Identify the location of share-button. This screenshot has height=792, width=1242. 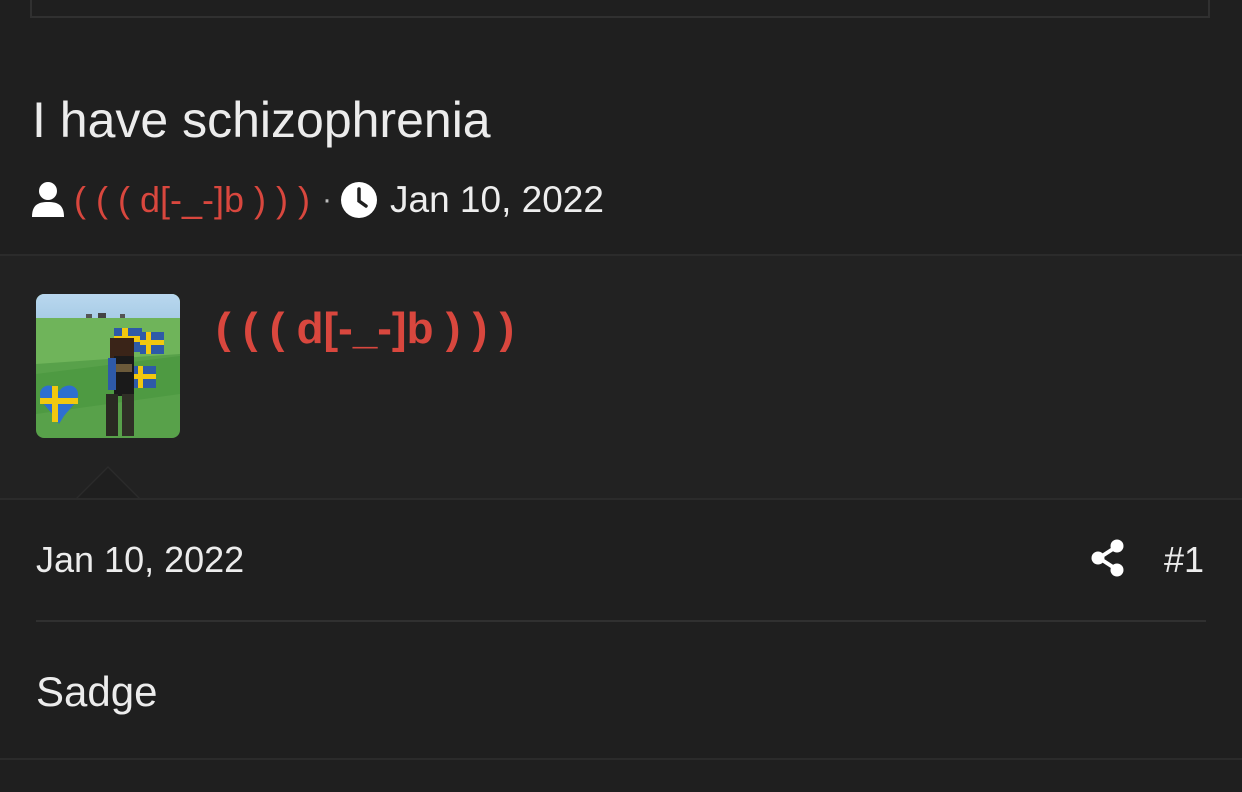
(1108, 560).